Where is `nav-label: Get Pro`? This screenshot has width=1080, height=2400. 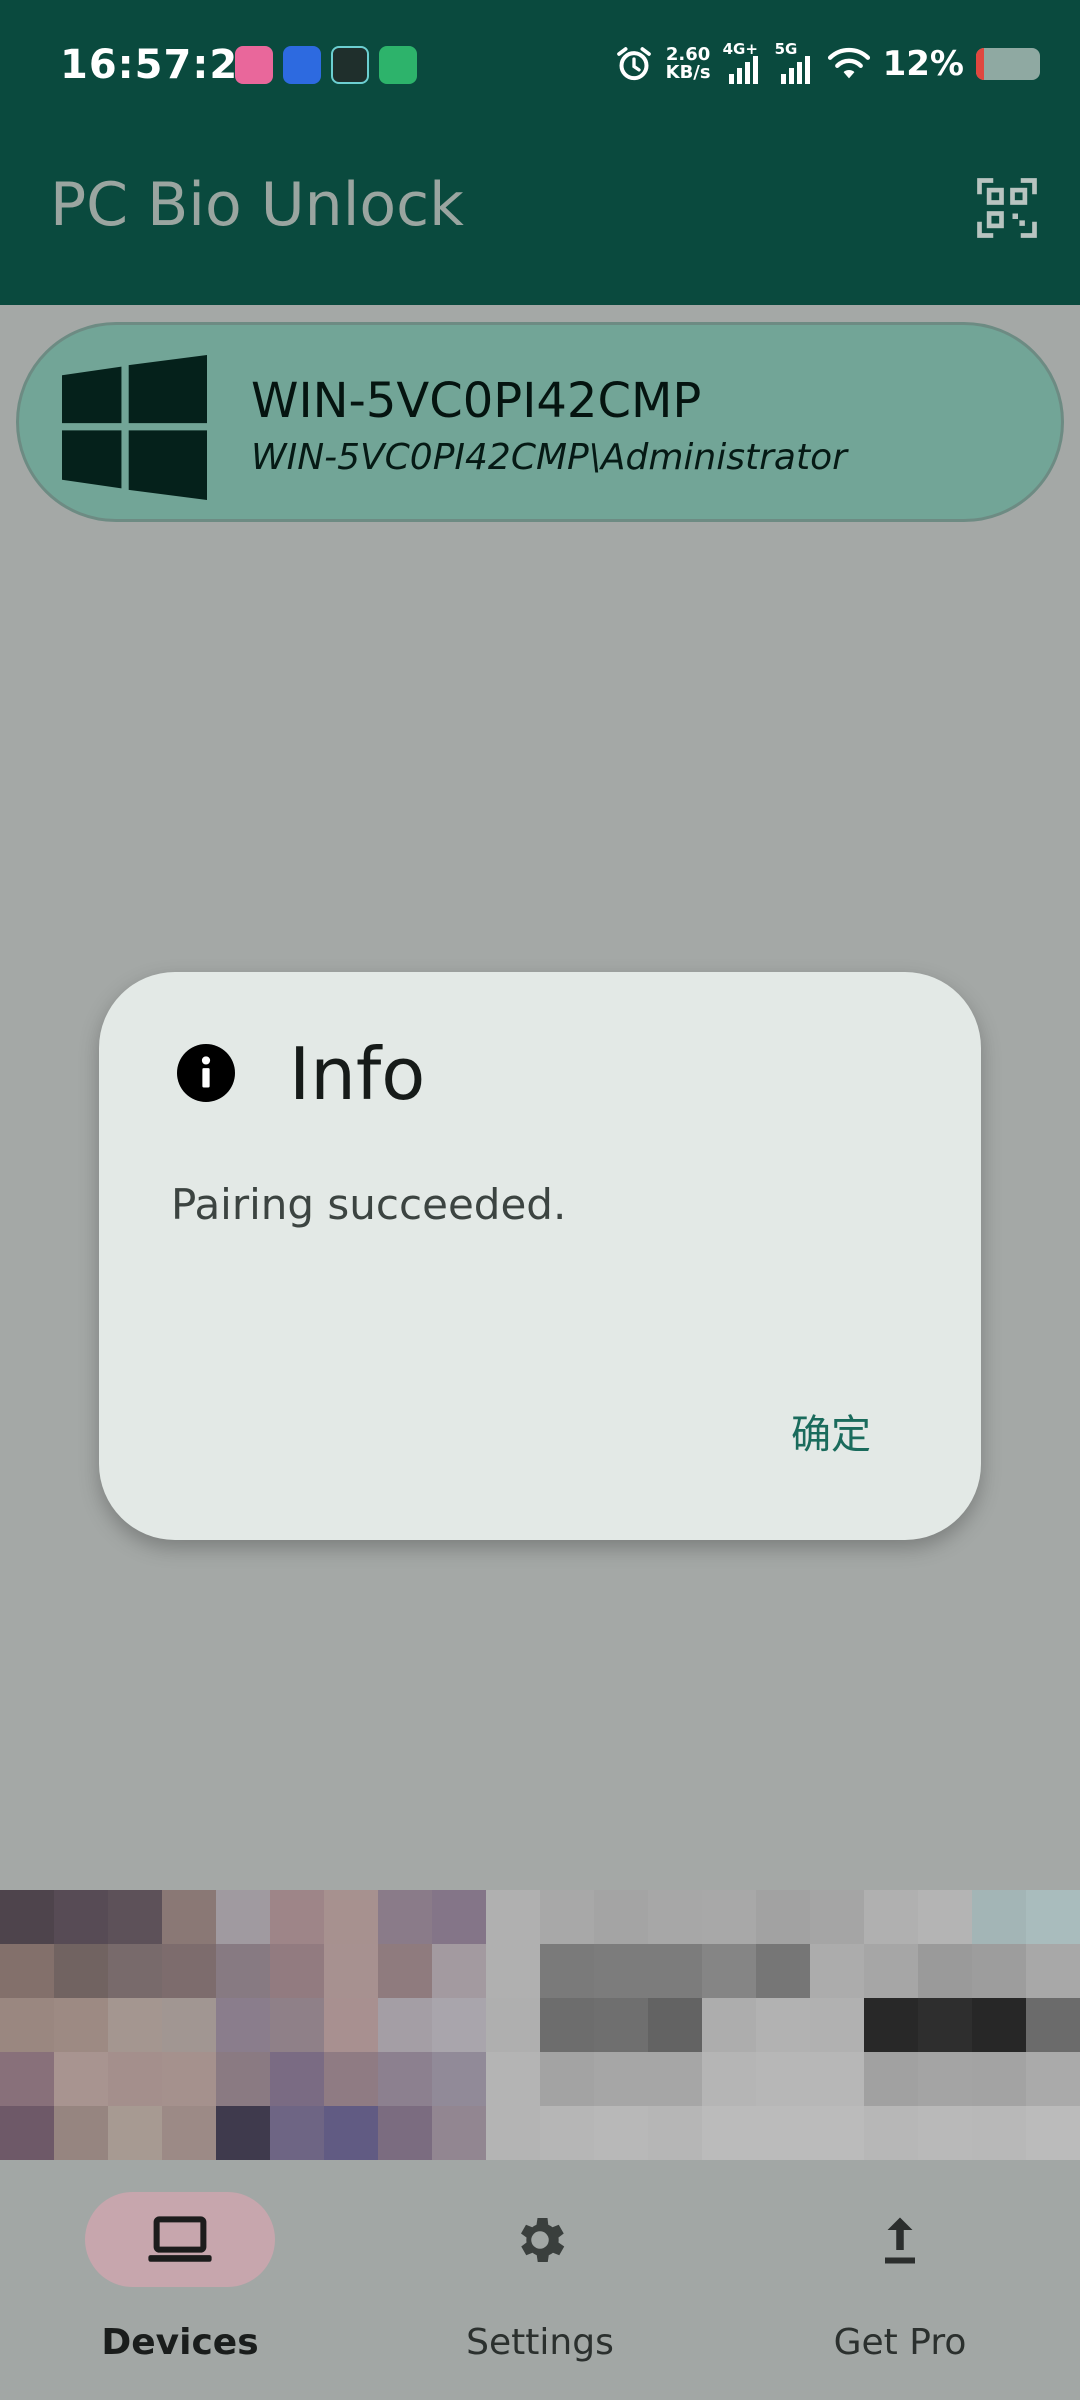 nav-label: Get Pro is located at coordinates (900, 2342).